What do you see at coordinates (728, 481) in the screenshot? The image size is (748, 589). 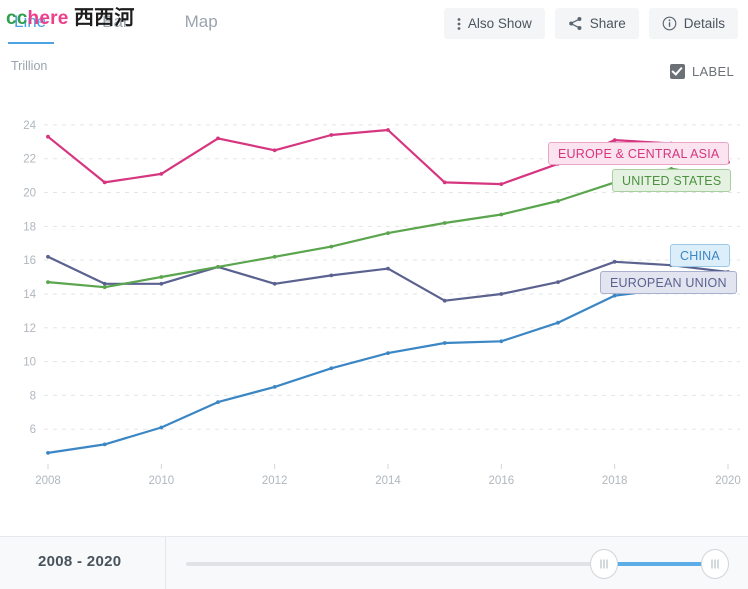 I see `x-axis-tick-label: 2020` at bounding box center [728, 481].